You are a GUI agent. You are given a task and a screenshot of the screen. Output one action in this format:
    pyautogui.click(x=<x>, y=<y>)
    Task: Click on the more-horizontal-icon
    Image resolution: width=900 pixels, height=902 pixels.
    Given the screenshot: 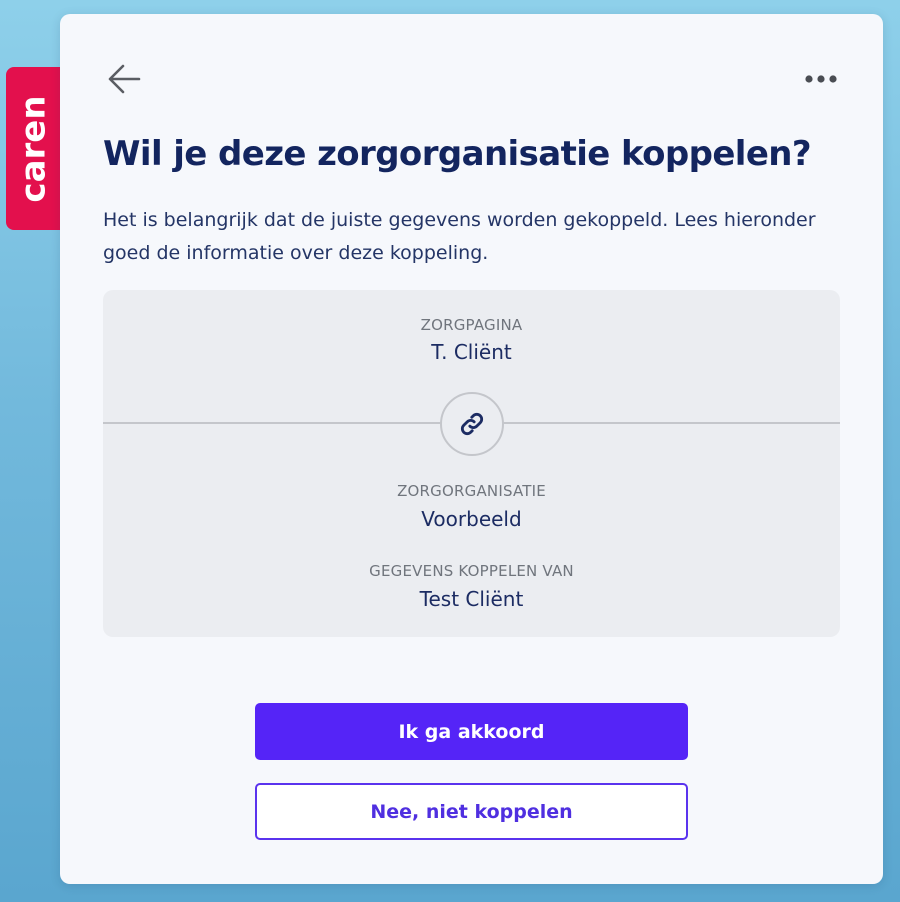 What is the action you would take?
    pyautogui.click(x=821, y=79)
    